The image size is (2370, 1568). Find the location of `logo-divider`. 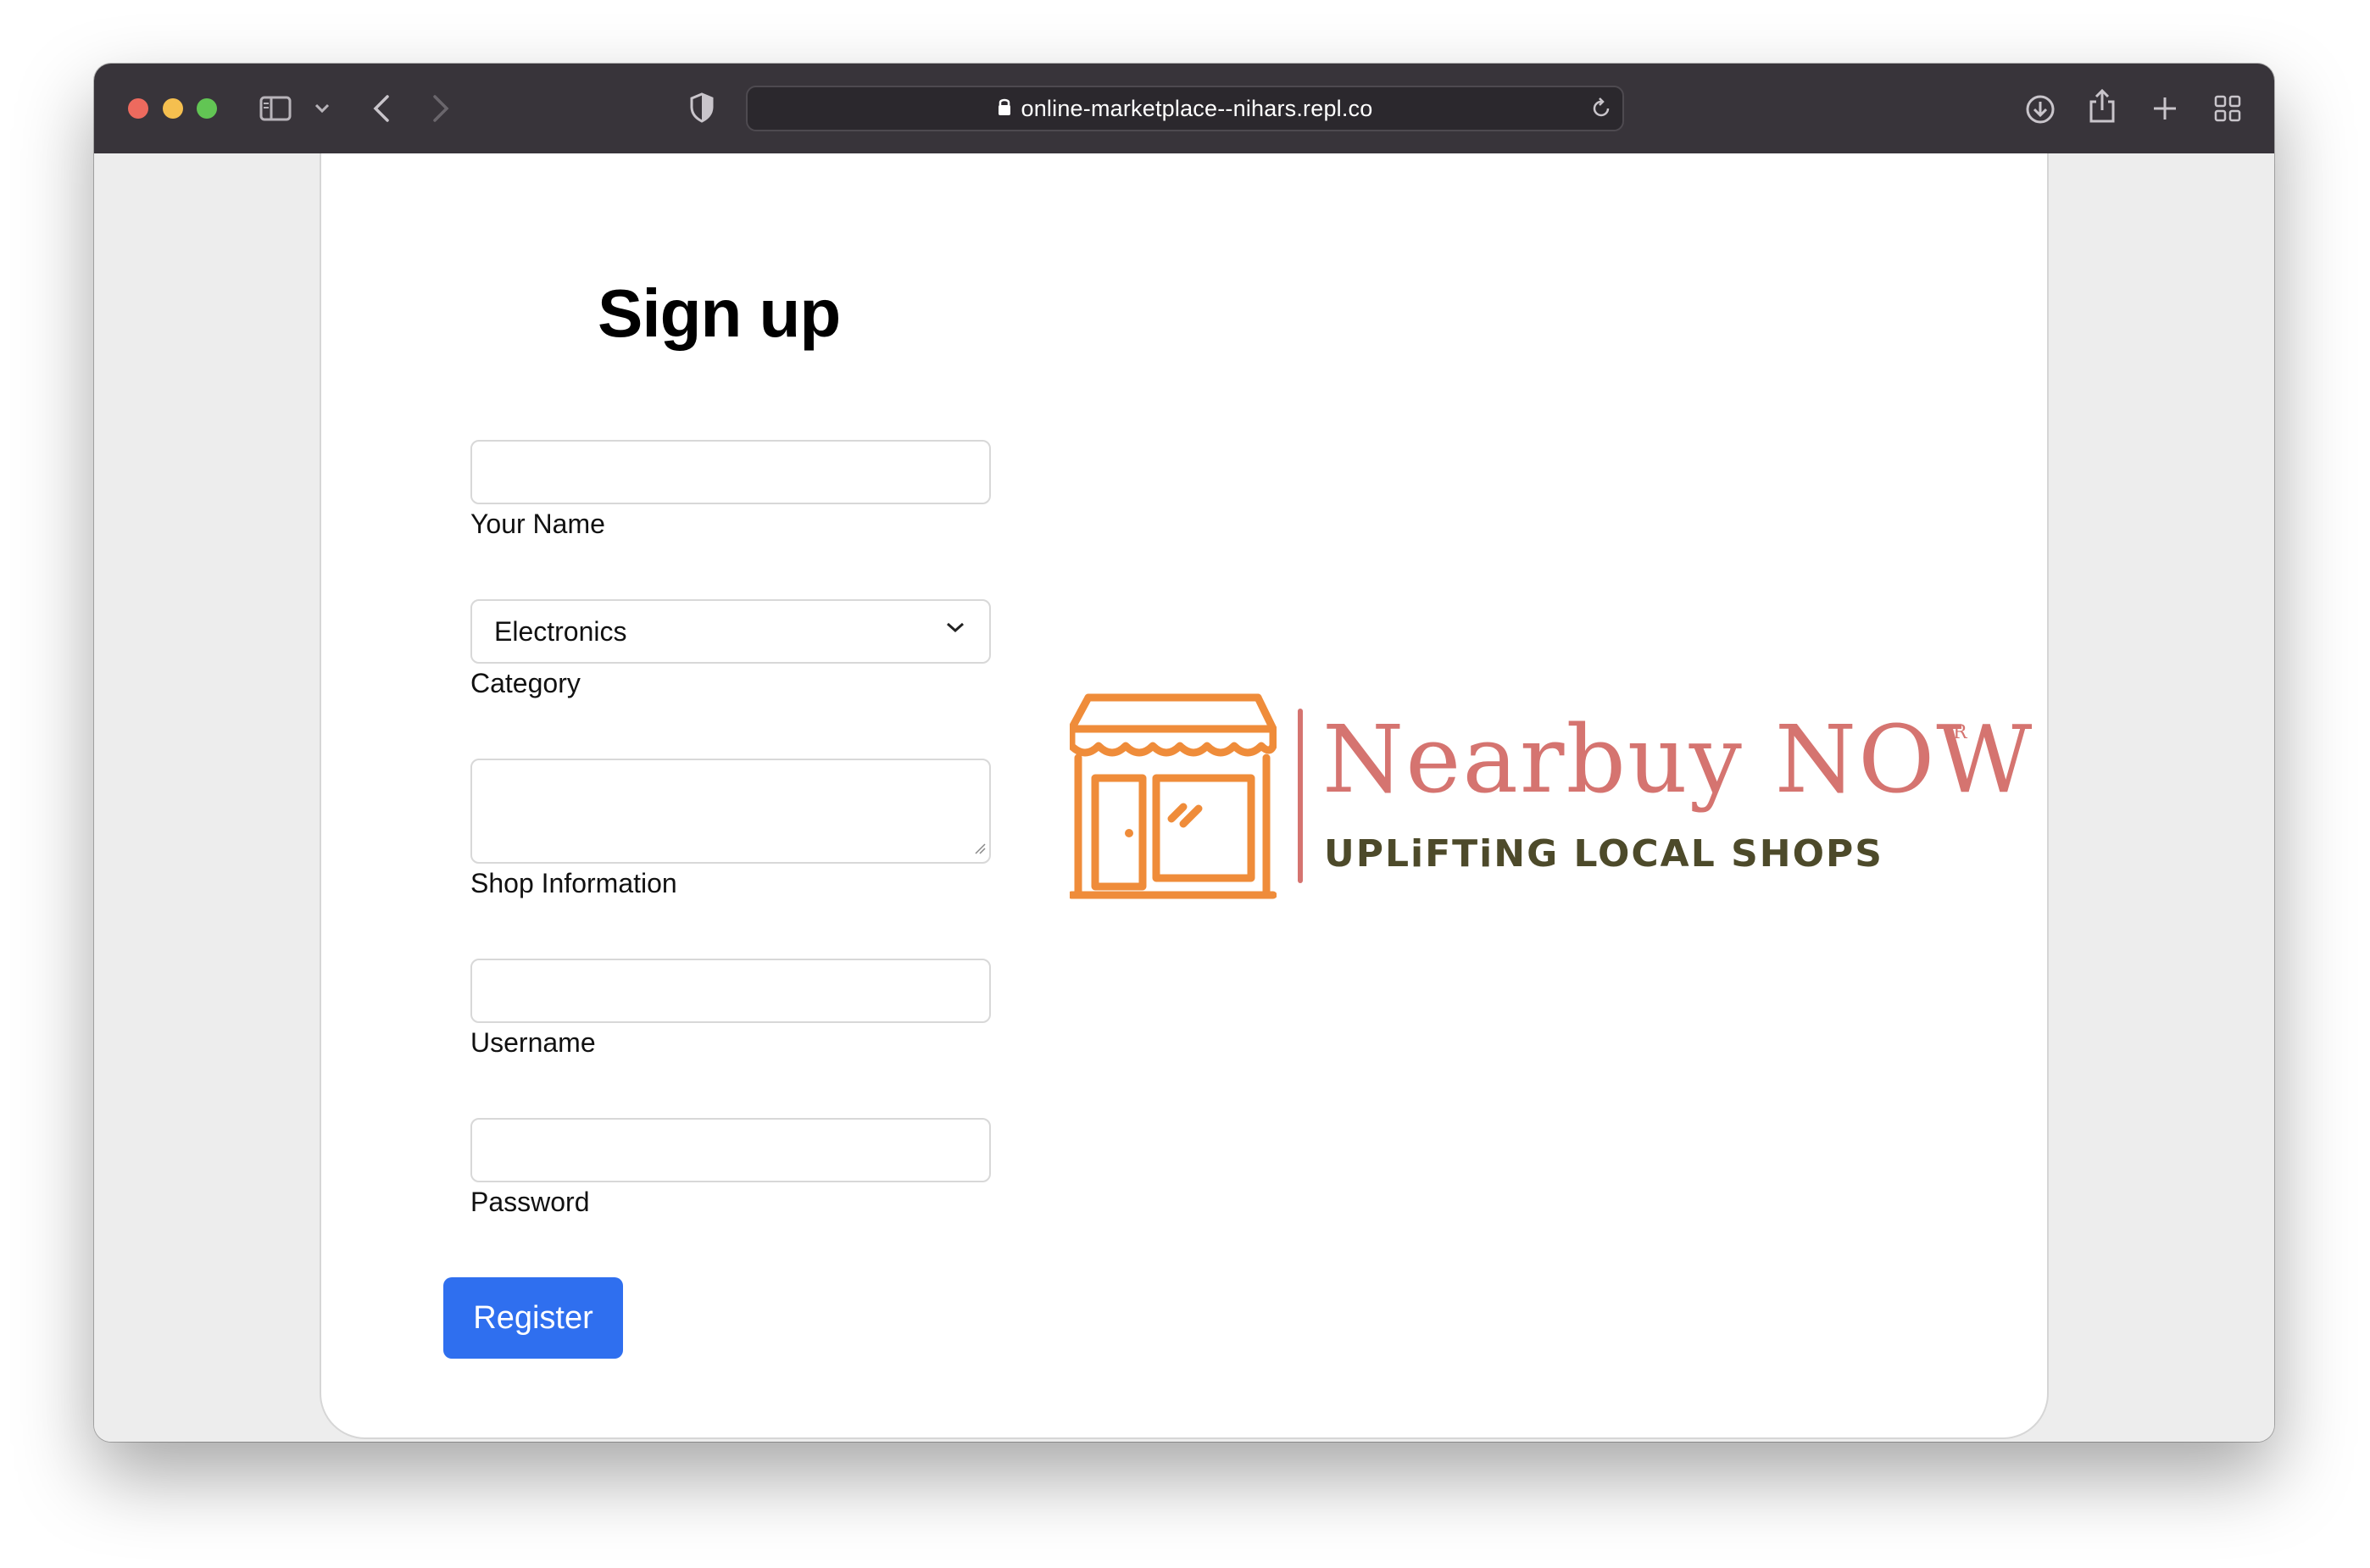

logo-divider is located at coordinates (1301, 796).